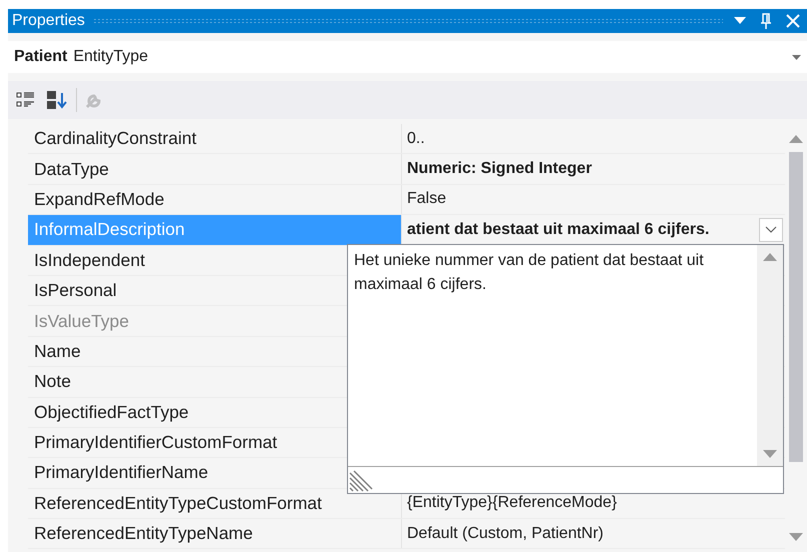  What do you see at coordinates (593, 199) in the screenshot?
I see `property-value: False` at bounding box center [593, 199].